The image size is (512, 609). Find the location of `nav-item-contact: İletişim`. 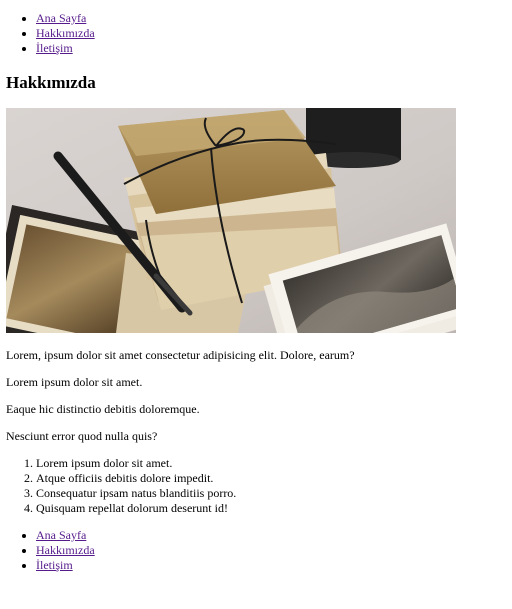

nav-item-contact: İletişim is located at coordinates (65, 48).